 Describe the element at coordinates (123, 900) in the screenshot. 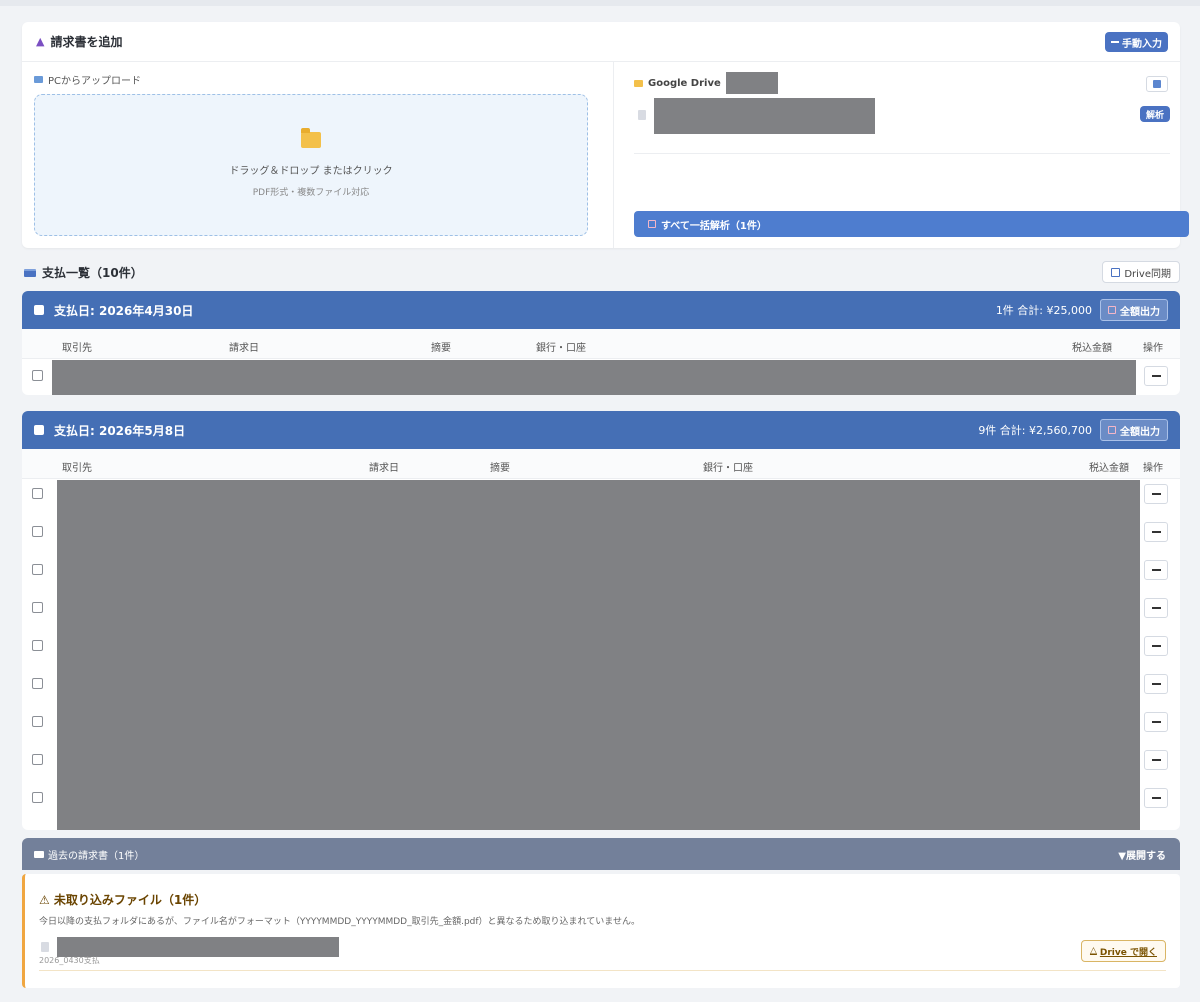

I see `unimported-title: ⚠ 未取り込みファイル（1件）` at that location.